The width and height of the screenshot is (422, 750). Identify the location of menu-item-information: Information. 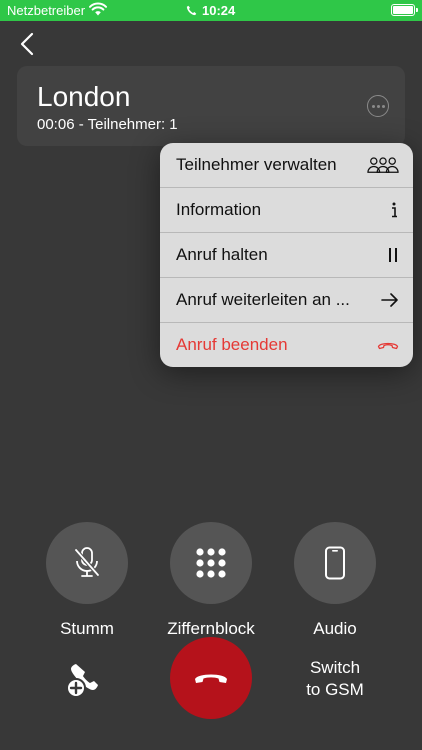
(286, 210).